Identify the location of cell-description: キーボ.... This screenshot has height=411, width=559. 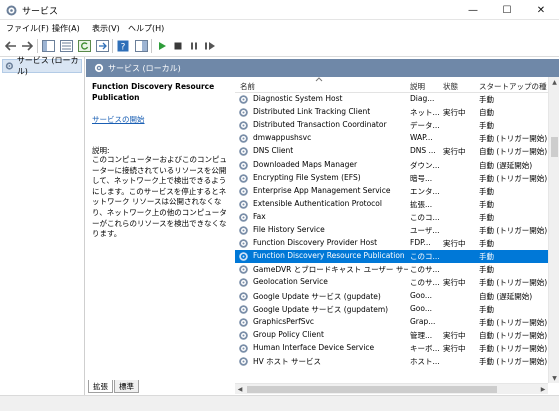
(425, 348).